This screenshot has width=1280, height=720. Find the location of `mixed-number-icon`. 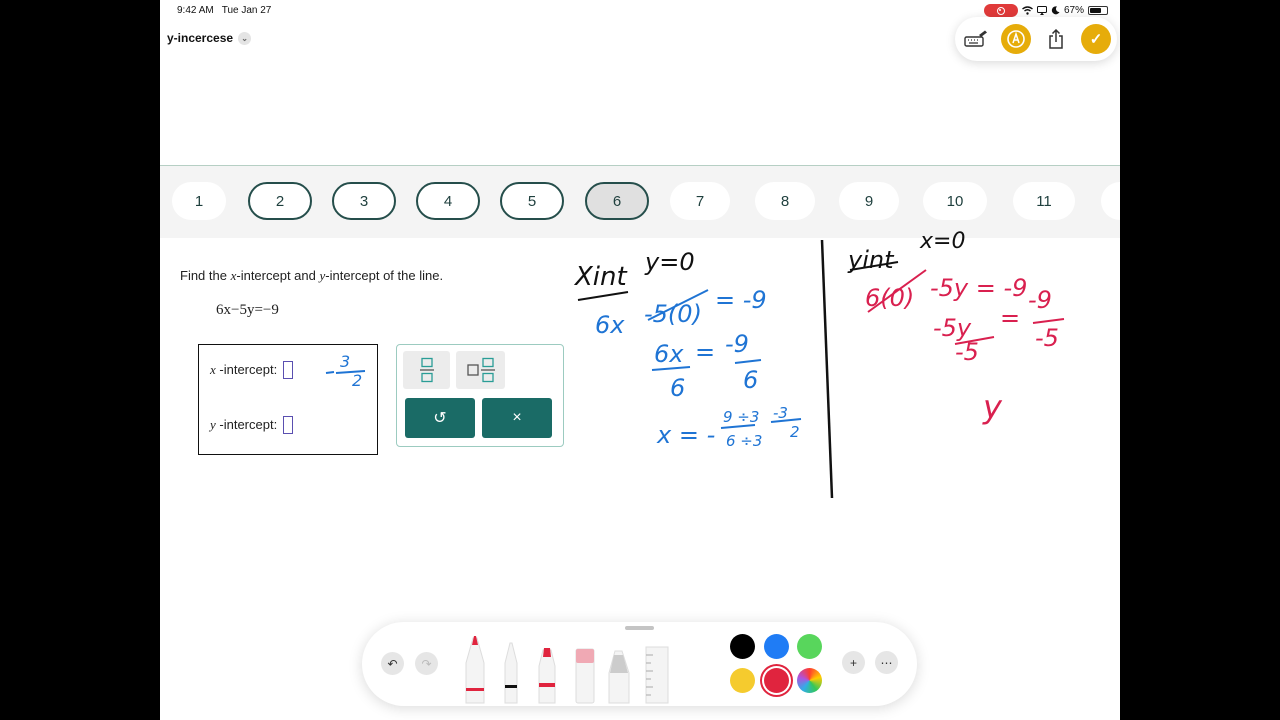

mixed-number-icon is located at coordinates (480, 370).